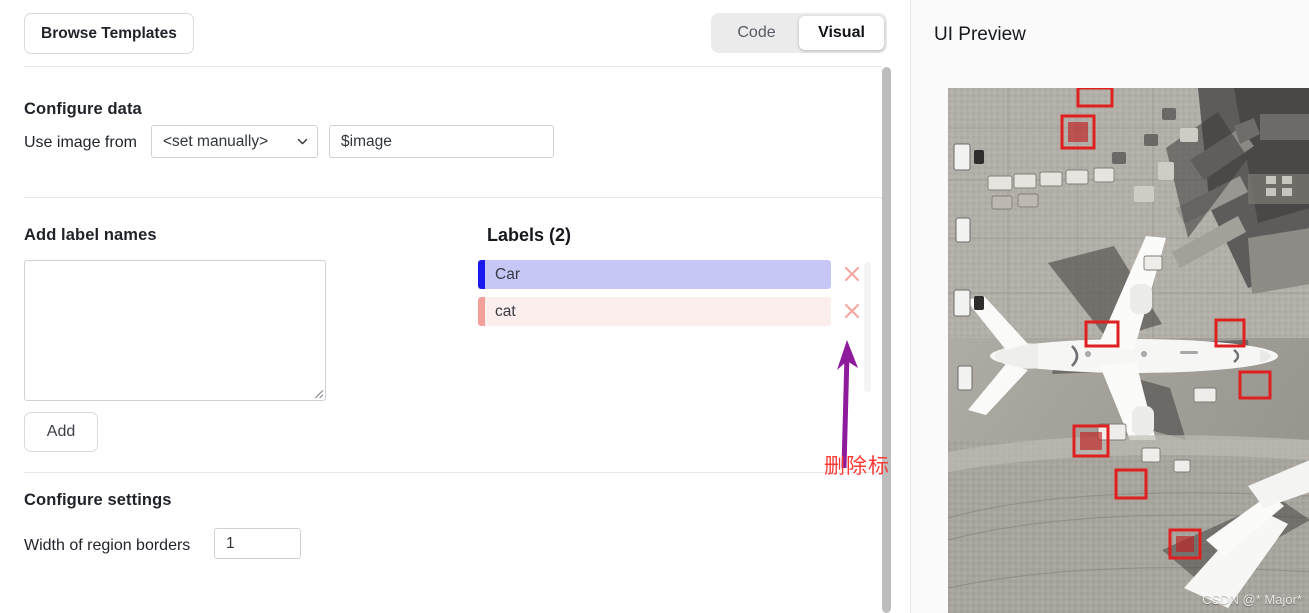 The width and height of the screenshot is (1309, 613). I want to click on label-row: cat, so click(672, 311).